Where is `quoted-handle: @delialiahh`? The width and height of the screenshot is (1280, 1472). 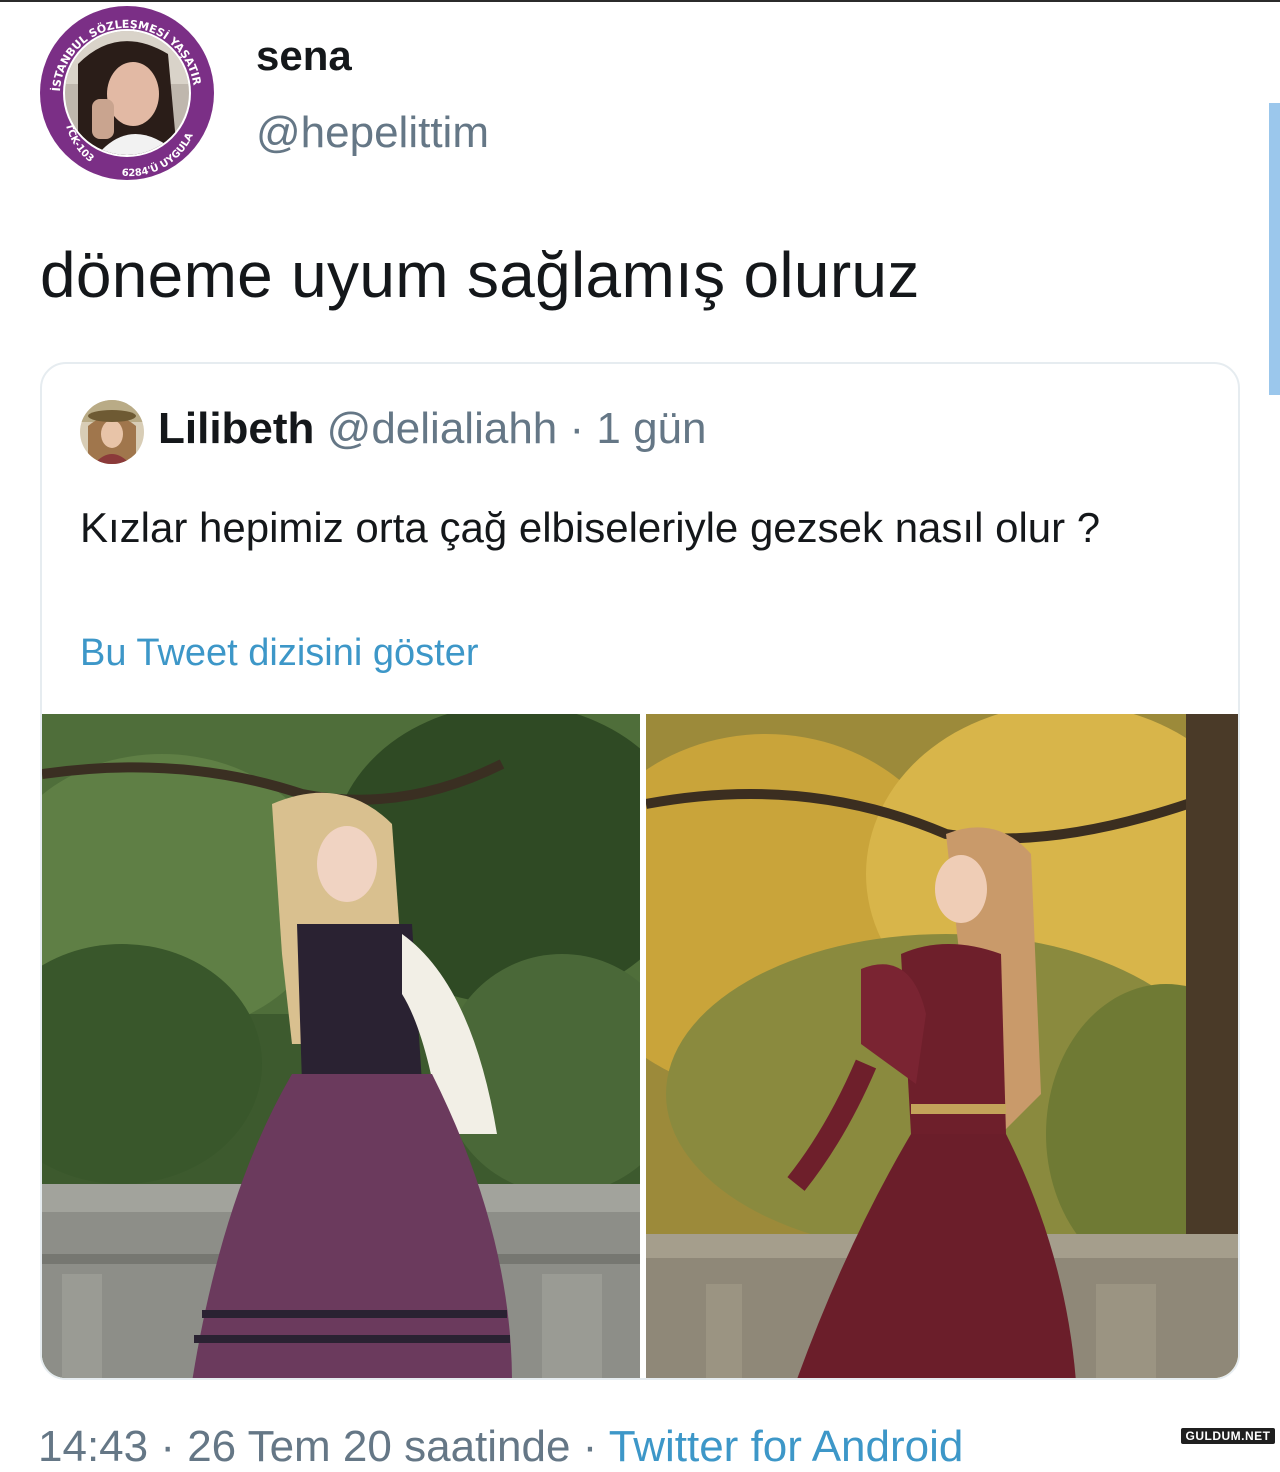 quoted-handle: @delialiahh is located at coordinates (442, 428).